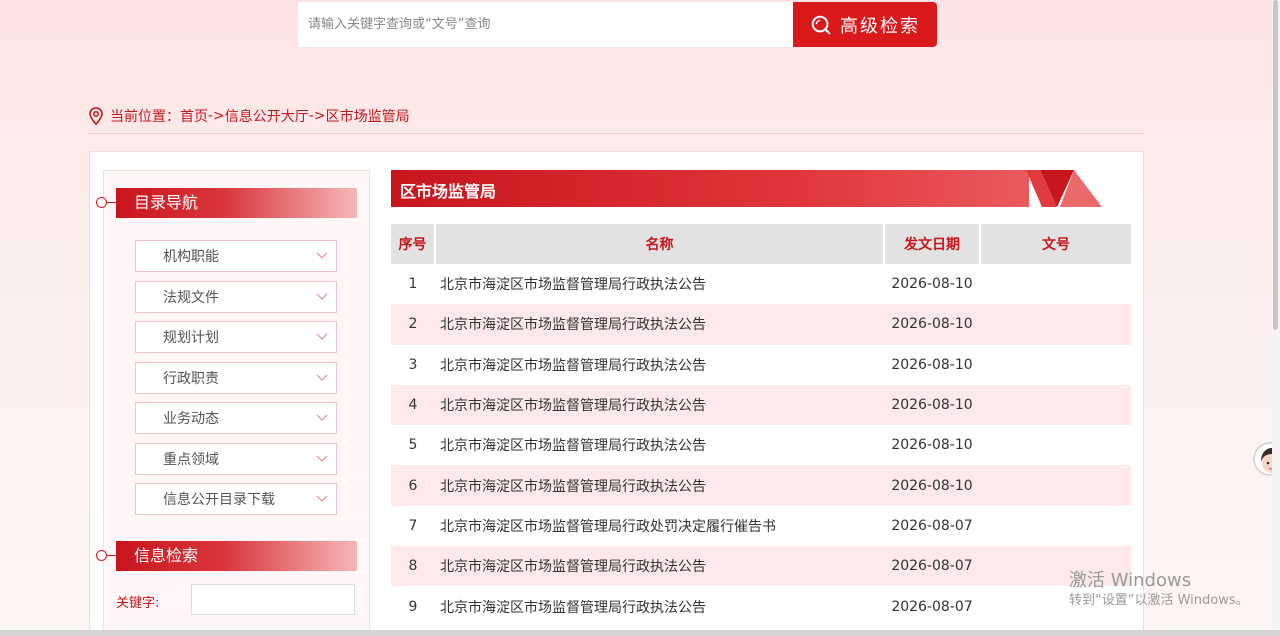  What do you see at coordinates (753, 188) in the screenshot?
I see `section-banner: 区市场监管局` at bounding box center [753, 188].